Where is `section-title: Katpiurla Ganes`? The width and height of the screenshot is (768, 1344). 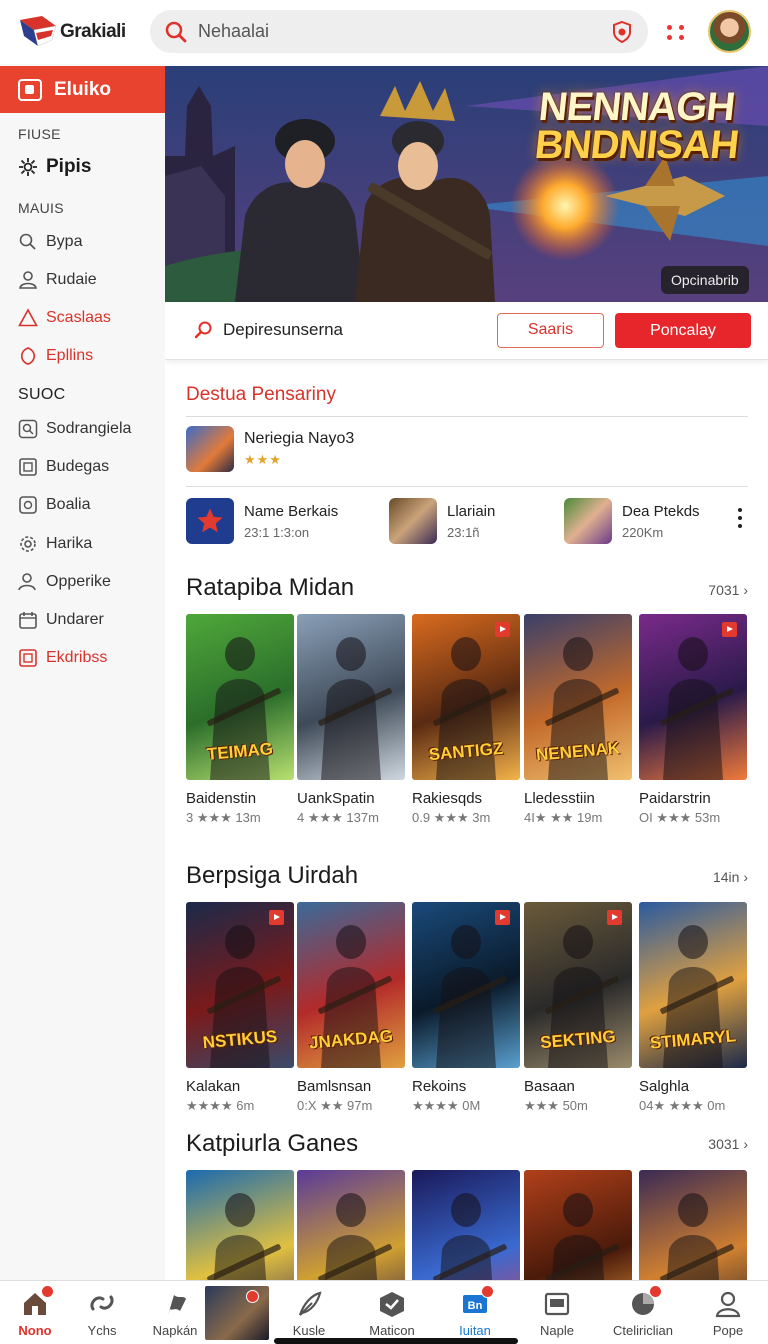
section-title: Katpiurla Ganes is located at coordinates (272, 1143).